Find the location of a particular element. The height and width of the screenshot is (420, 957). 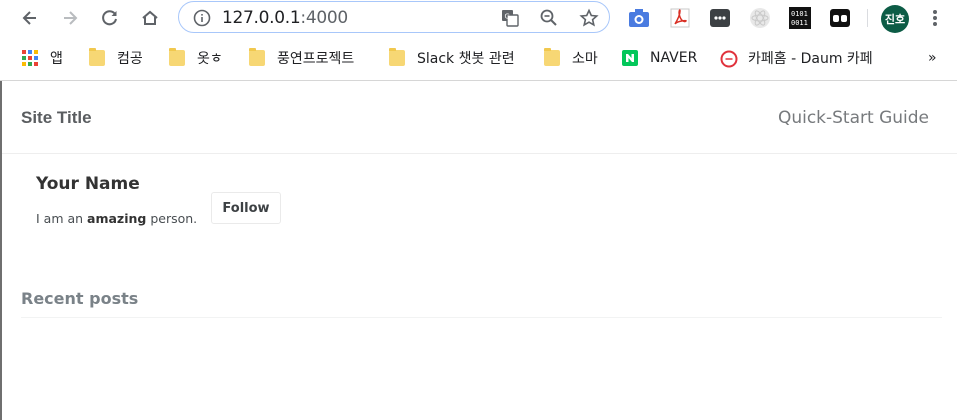

more-bookmarks-chevron-icon: » is located at coordinates (932, 58).